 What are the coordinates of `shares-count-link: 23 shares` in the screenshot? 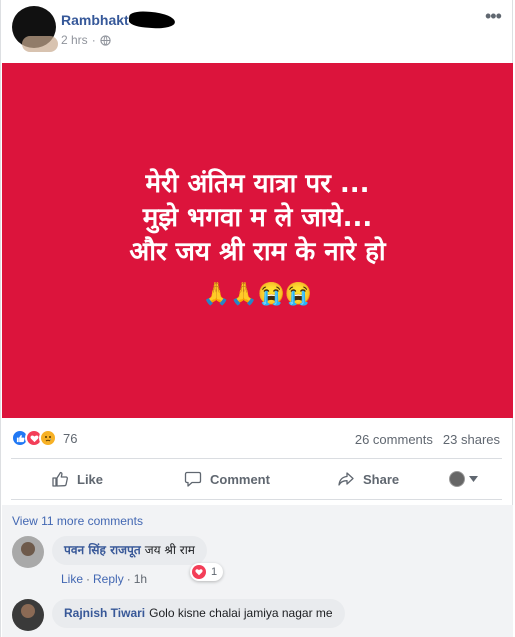 It's located at (471, 439).